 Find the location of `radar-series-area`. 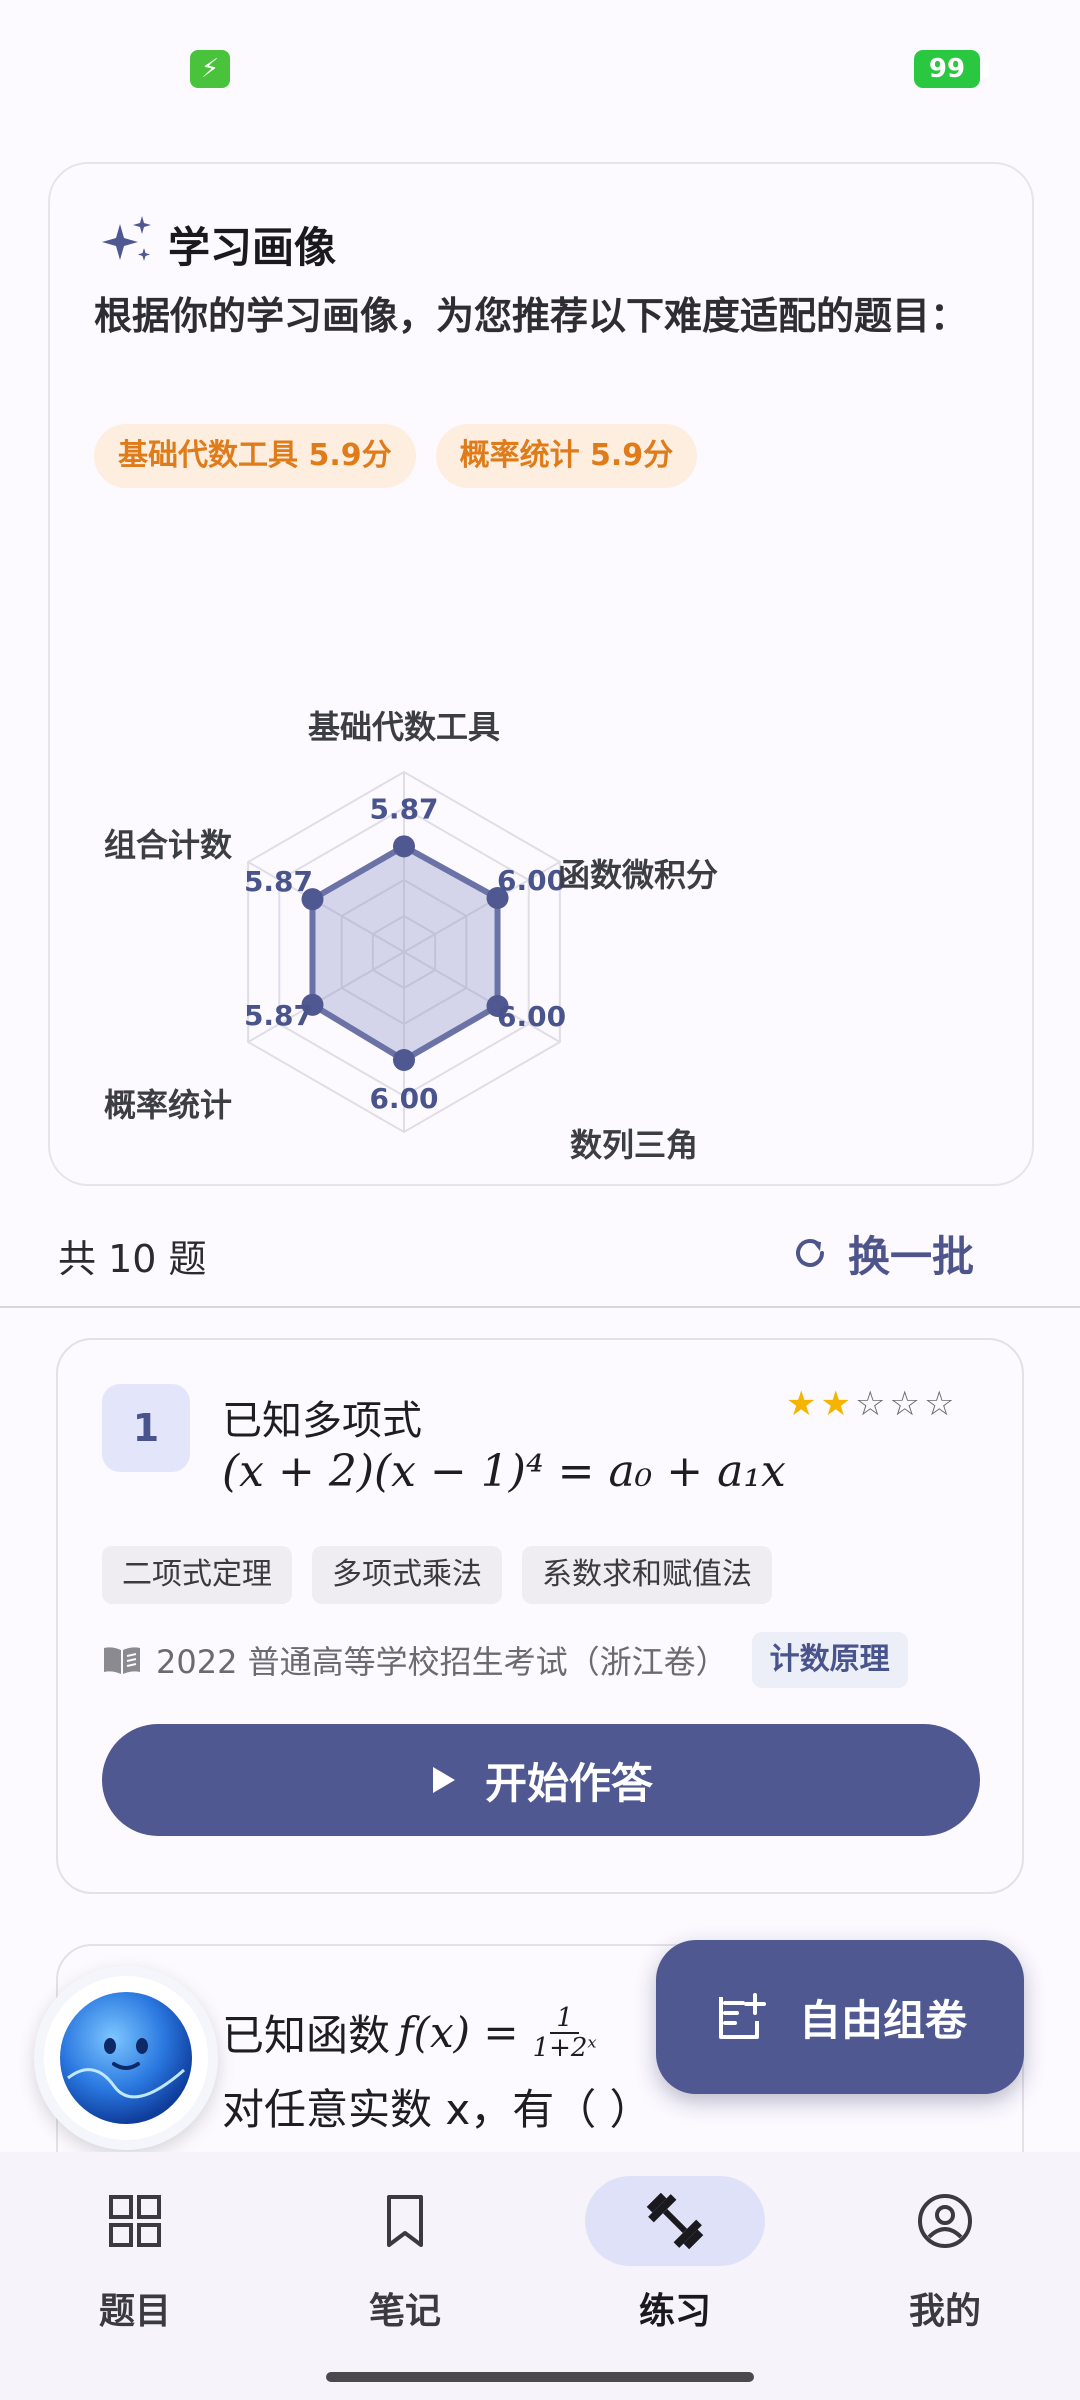

radar-series-area is located at coordinates (405, 953).